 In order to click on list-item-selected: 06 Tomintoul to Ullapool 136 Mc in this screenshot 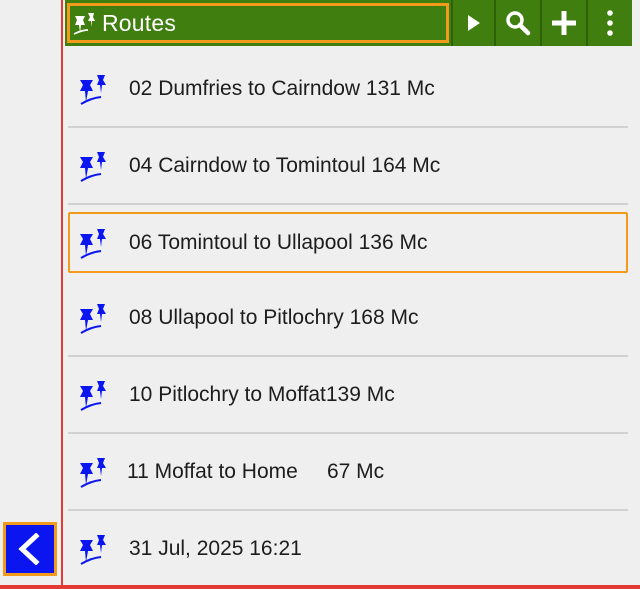, I will do `click(348, 242)`.